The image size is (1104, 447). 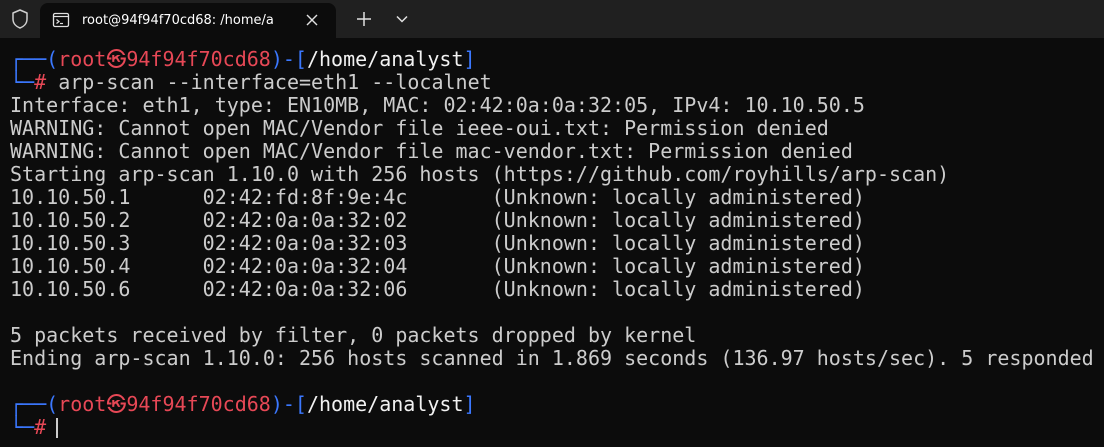 I want to click on tab-terminal: root@94f94f70cd68: /home/a, so click(x=188, y=20).